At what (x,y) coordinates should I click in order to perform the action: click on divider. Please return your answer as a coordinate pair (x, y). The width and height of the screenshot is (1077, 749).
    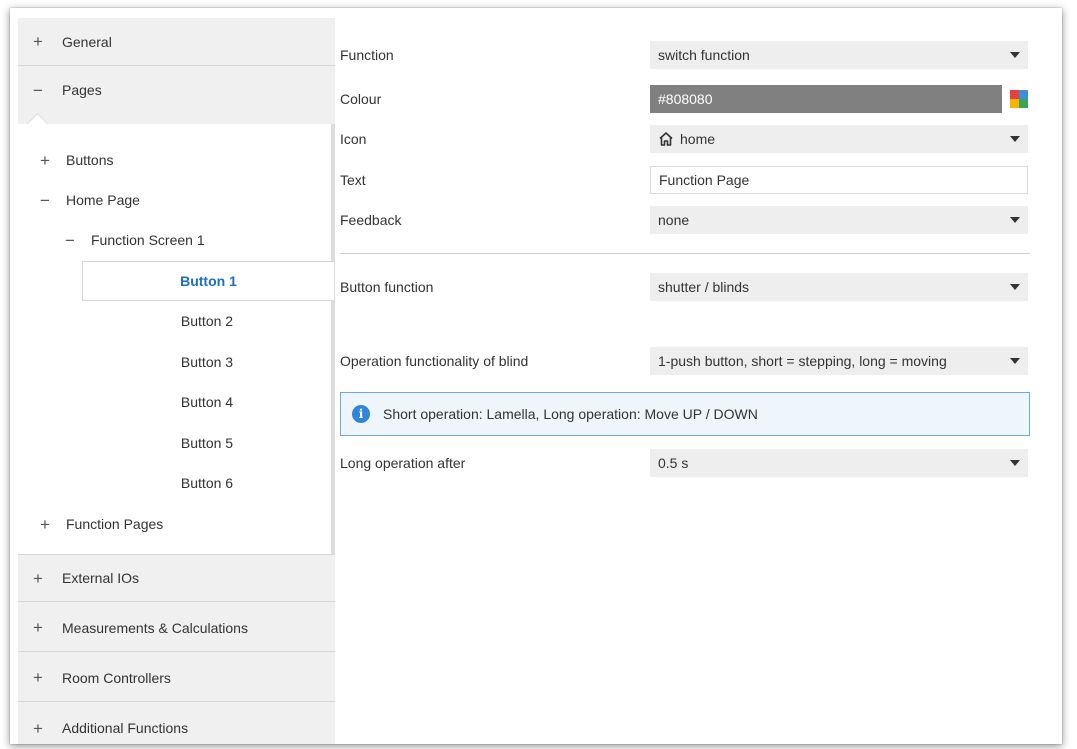
    Looking at the image, I should click on (685, 253).